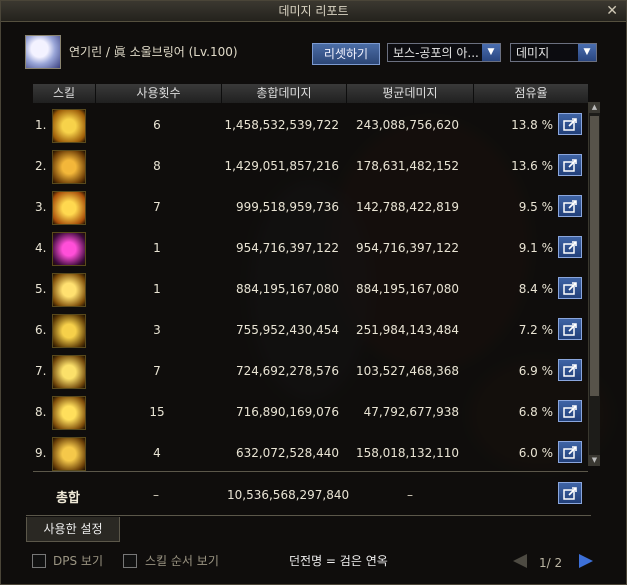 This screenshot has width=627, height=585. I want to click on character-name: 연기린 / 眞 소울브링어 (Lv.100), so click(153, 52).